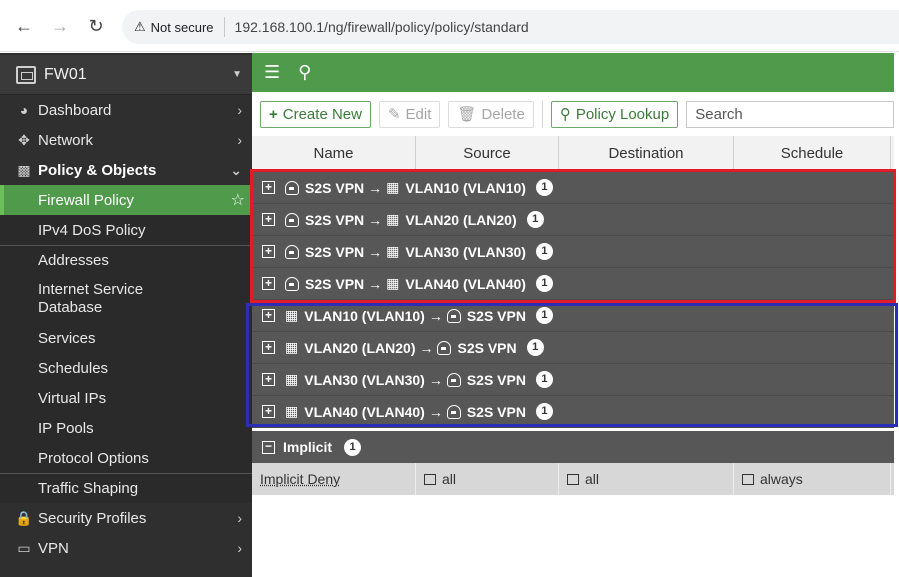 This screenshot has width=899, height=577. Describe the element at coordinates (26, 74) in the screenshot. I see `device-icon` at that location.